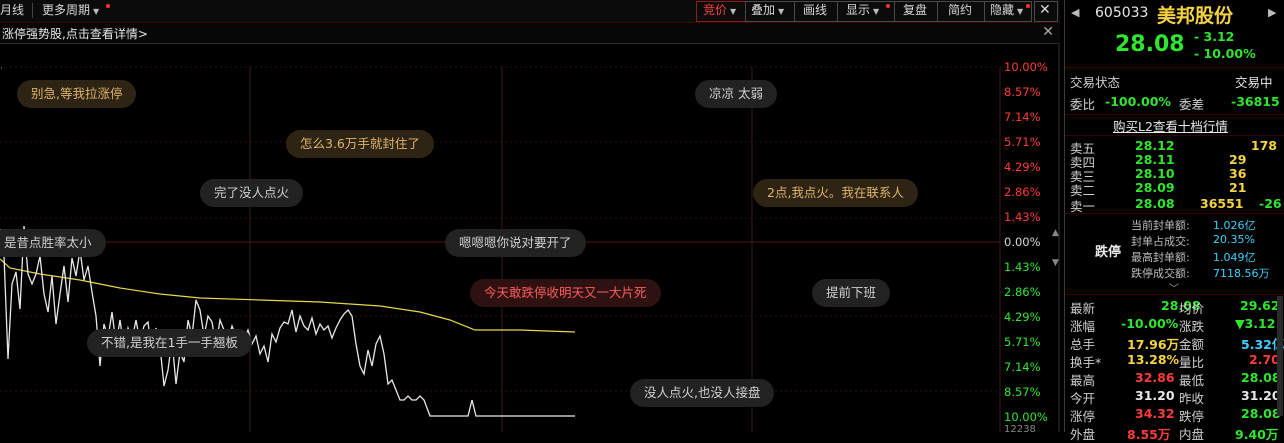  I want to click on stat-value: 17.96万, so click(1153, 344).